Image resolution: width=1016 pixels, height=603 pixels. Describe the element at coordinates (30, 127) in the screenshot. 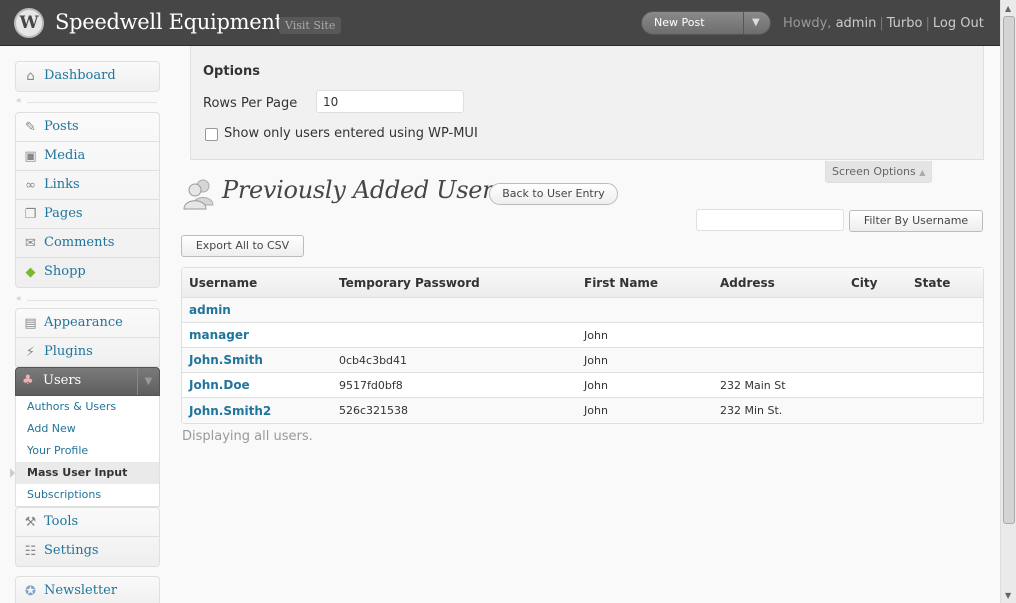

I see `pushpin-icon: ✎` at that location.